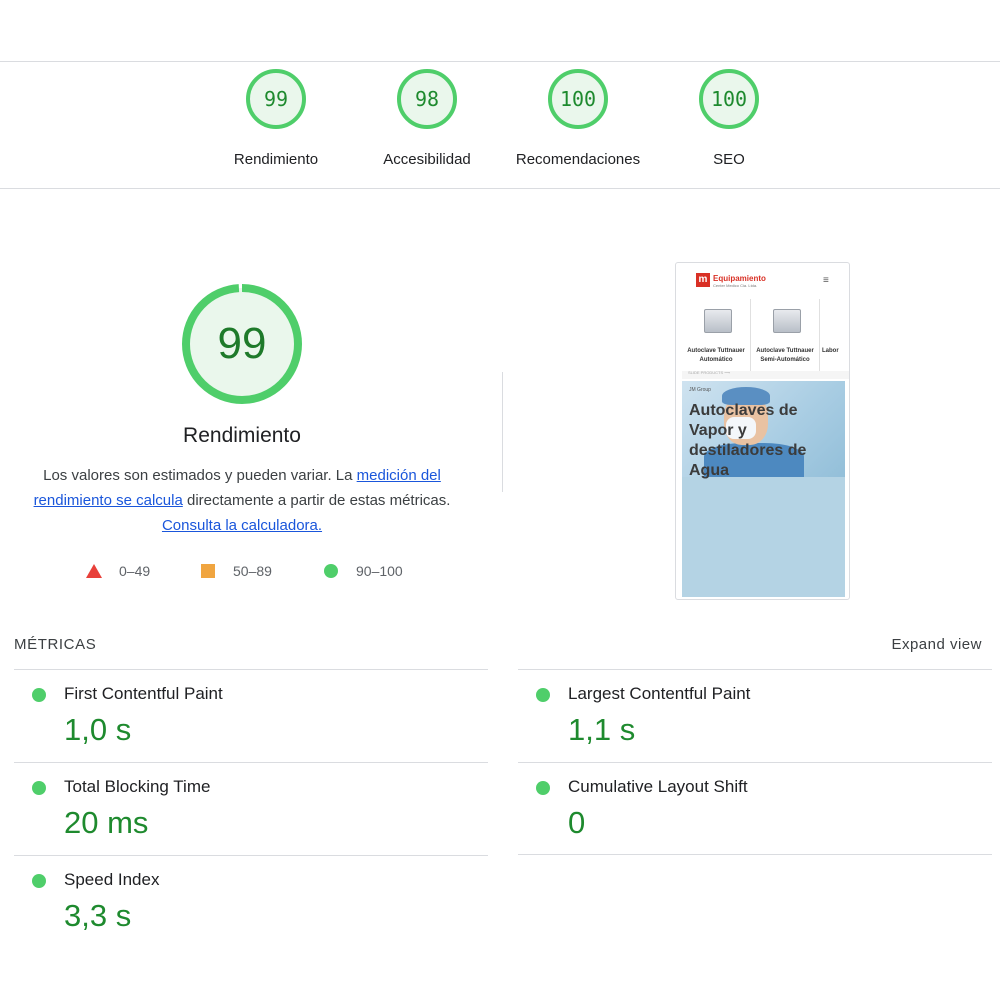 Image resolution: width=1000 pixels, height=1000 pixels. I want to click on gauge-best-practices: 100 Recomendaciones, so click(578, 118).